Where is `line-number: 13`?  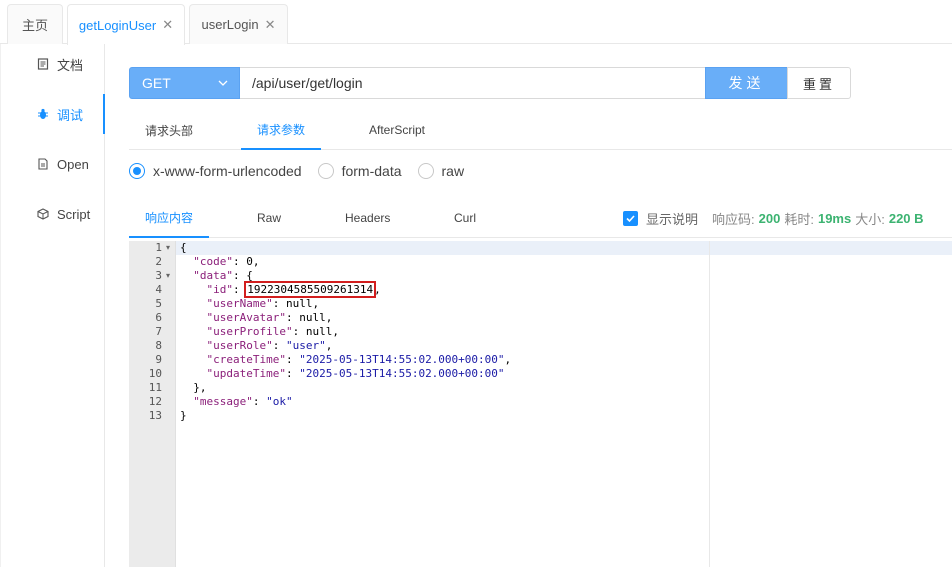 line-number: 13 is located at coordinates (155, 415).